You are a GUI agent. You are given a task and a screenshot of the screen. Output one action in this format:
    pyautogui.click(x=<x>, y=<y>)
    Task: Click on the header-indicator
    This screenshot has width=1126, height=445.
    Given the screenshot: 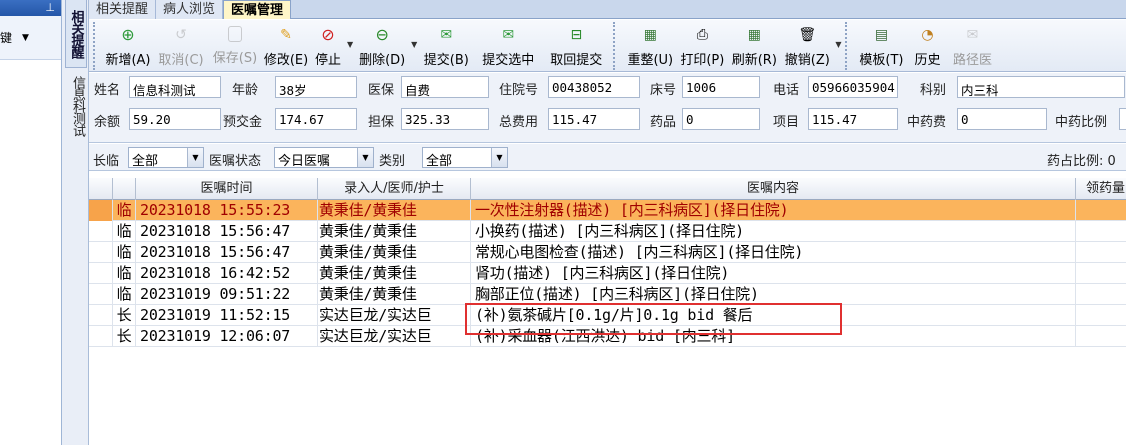 What is the action you would take?
    pyautogui.click(x=101, y=189)
    